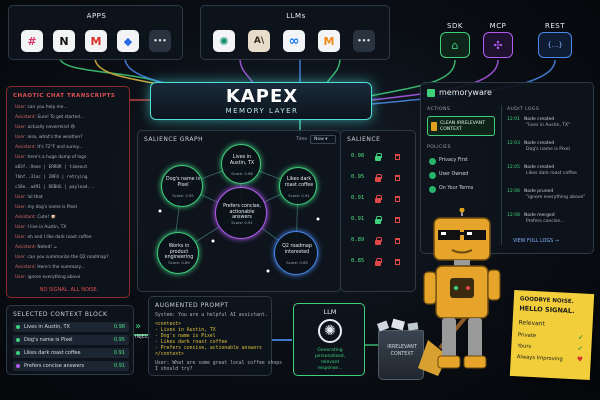 The image size is (600, 400). I want to click on graph-node-score: Score: 0.85, so click(297, 262).